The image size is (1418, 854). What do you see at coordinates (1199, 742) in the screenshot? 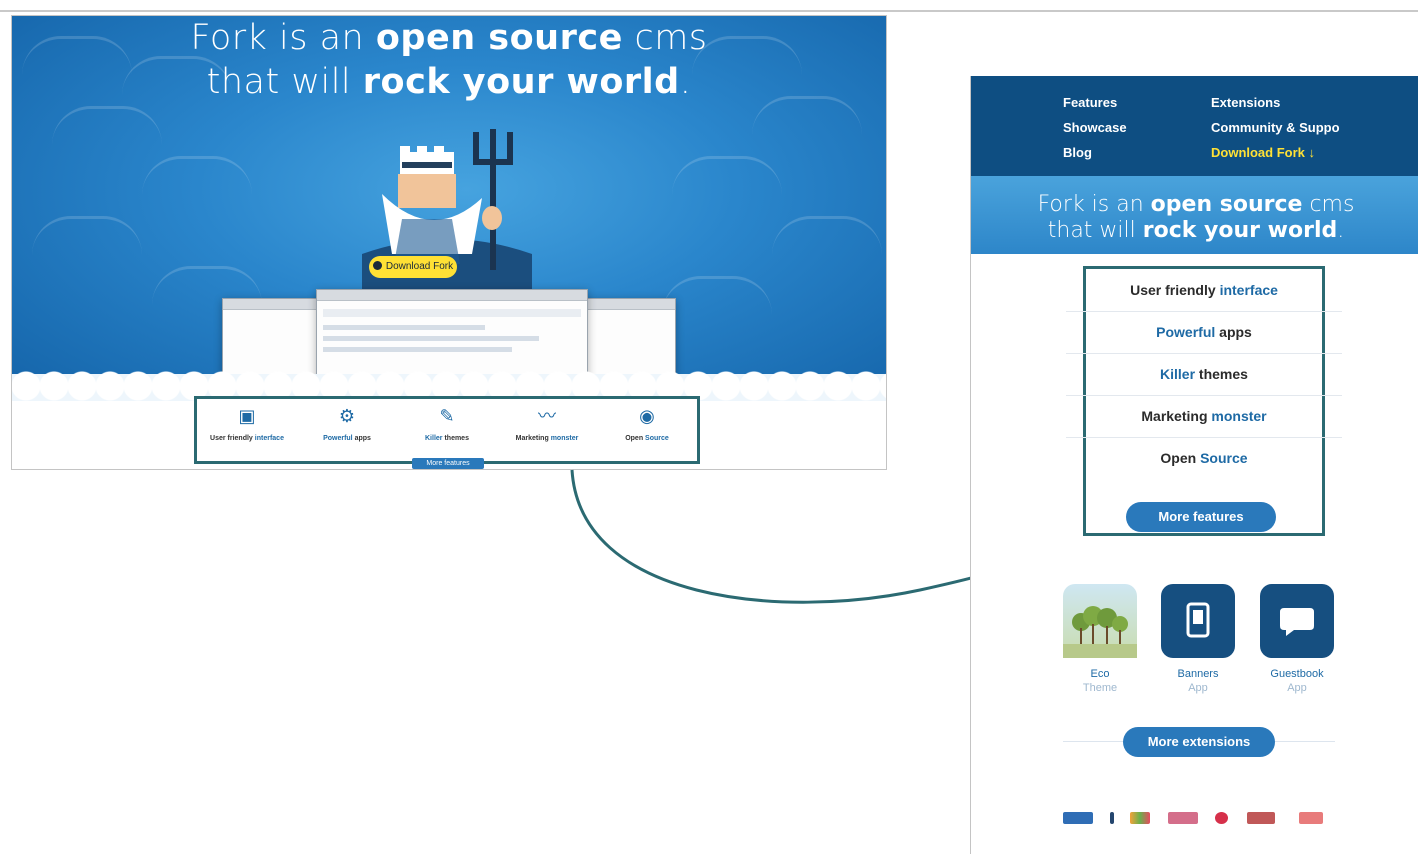
I see `more-extensions-button: More extensions` at bounding box center [1199, 742].